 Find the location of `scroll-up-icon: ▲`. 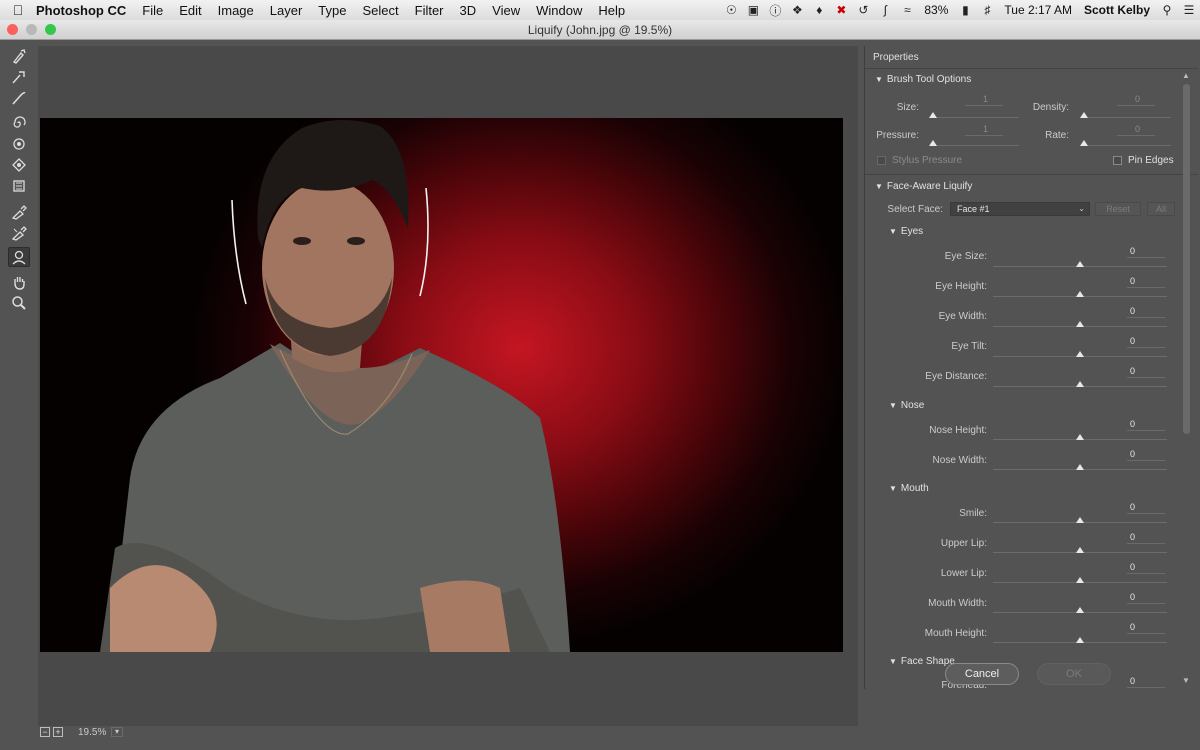

scroll-up-icon: ▲ is located at coordinates (1186, 75).